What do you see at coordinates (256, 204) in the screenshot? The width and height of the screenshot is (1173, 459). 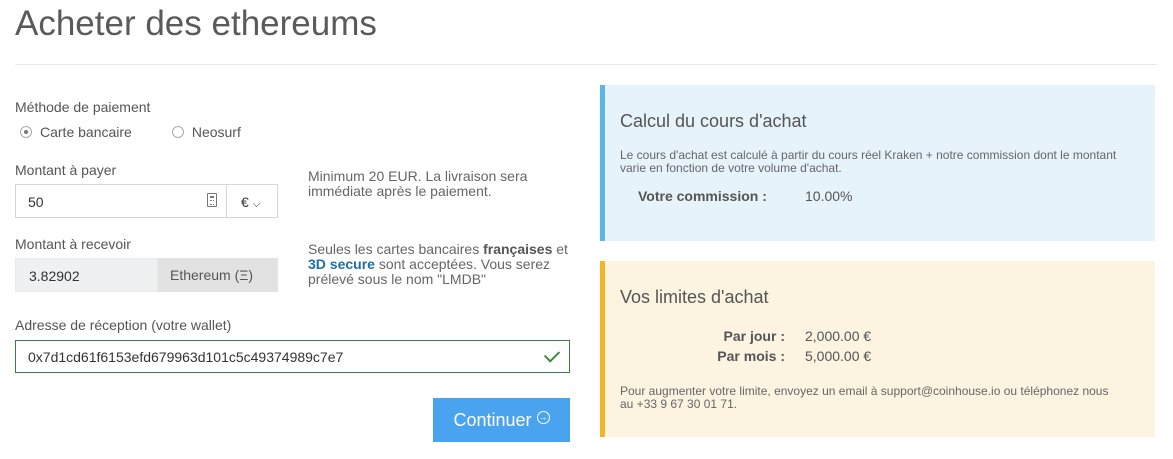 I see `chevron-down-icon: ⌵` at bounding box center [256, 204].